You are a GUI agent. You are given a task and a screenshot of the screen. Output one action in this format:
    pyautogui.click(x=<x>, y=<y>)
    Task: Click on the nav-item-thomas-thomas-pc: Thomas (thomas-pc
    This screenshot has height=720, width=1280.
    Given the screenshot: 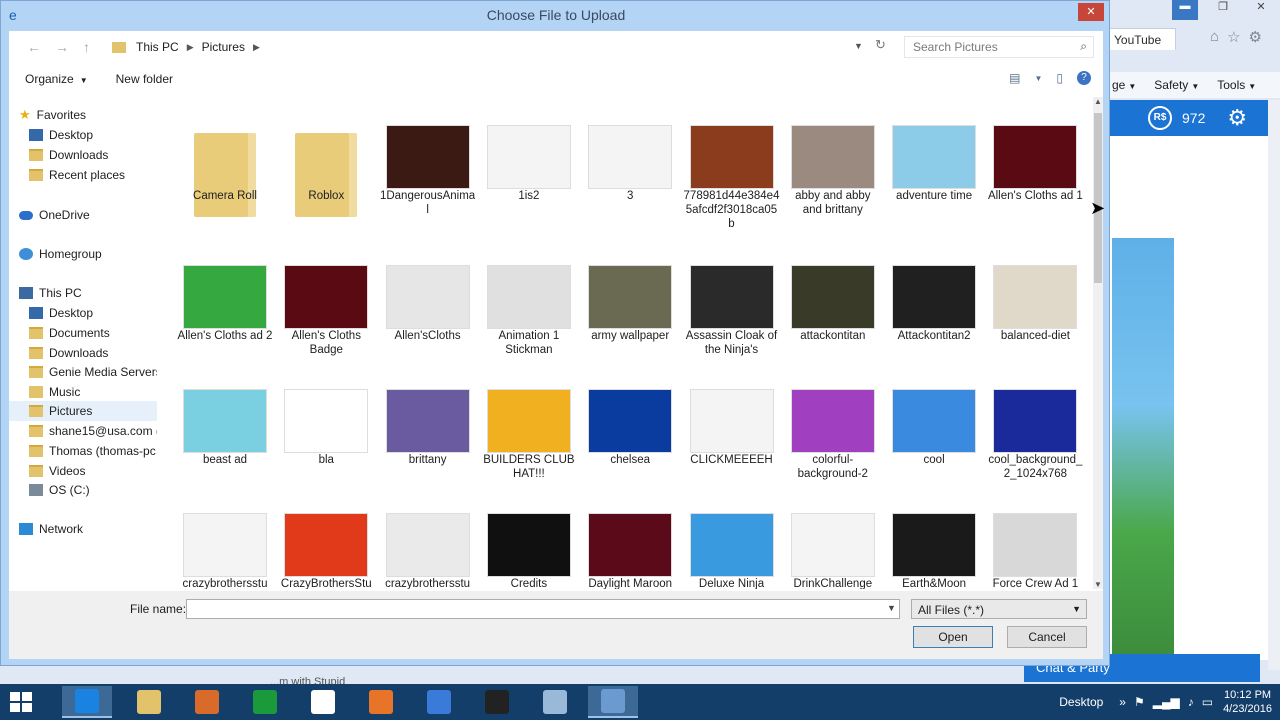 What is the action you would take?
    pyautogui.click(x=83, y=451)
    